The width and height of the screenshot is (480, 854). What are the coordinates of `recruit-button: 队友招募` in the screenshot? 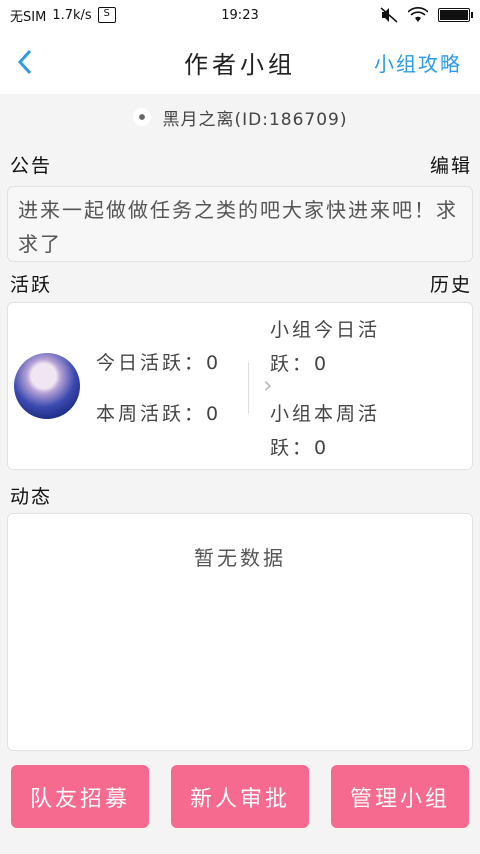 It's located at (80, 796).